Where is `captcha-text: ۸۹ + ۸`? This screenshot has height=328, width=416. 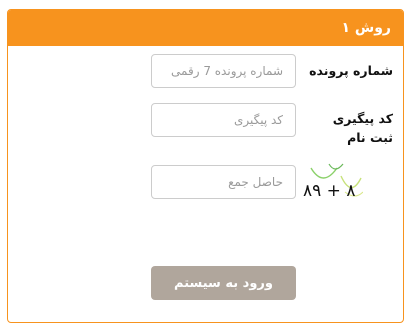 captcha-text: ۸۹ + ۸ is located at coordinates (329, 191).